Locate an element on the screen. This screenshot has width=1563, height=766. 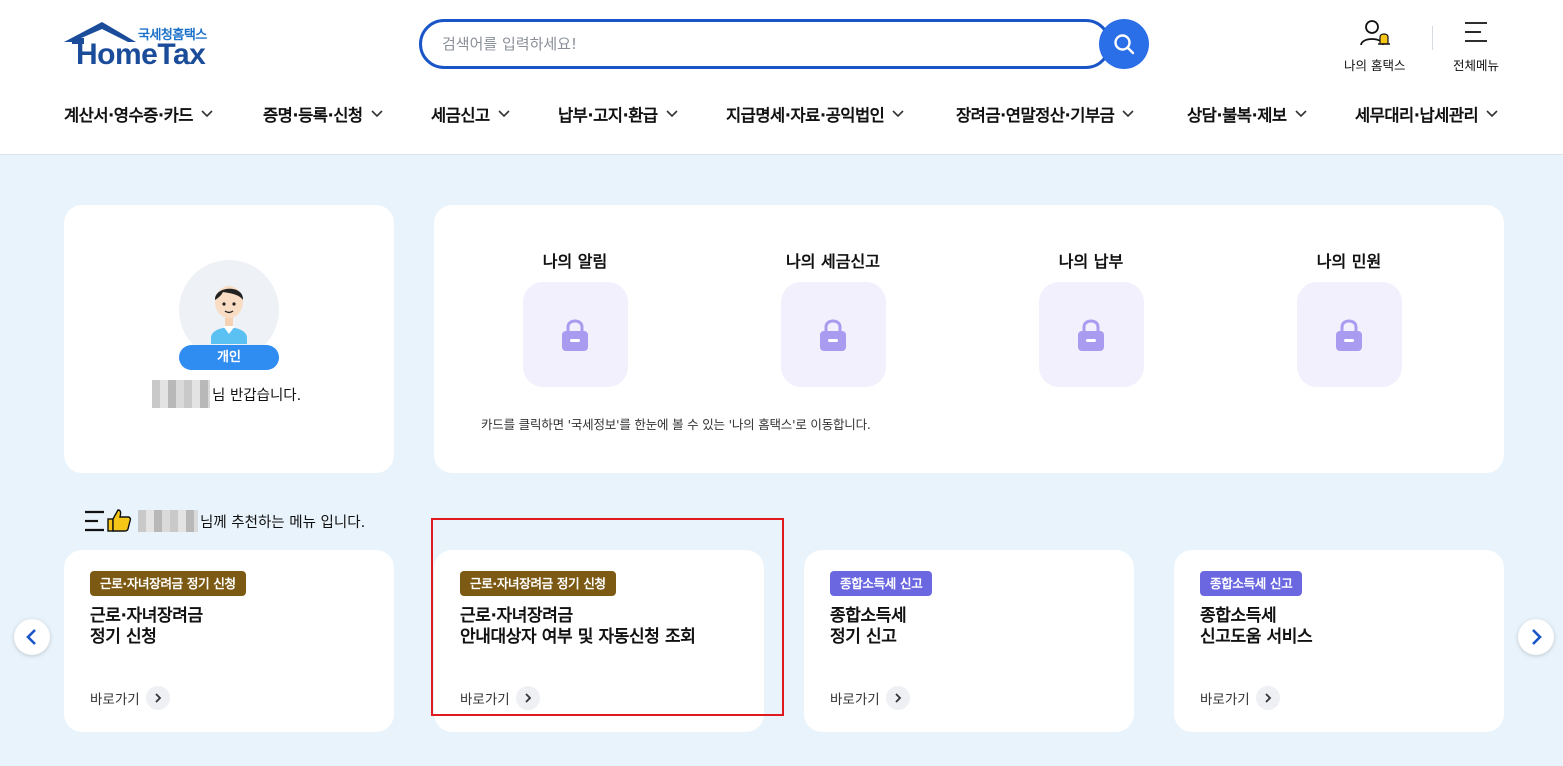
all-menu-button: 전체메뉴 is located at coordinates (1476, 46).